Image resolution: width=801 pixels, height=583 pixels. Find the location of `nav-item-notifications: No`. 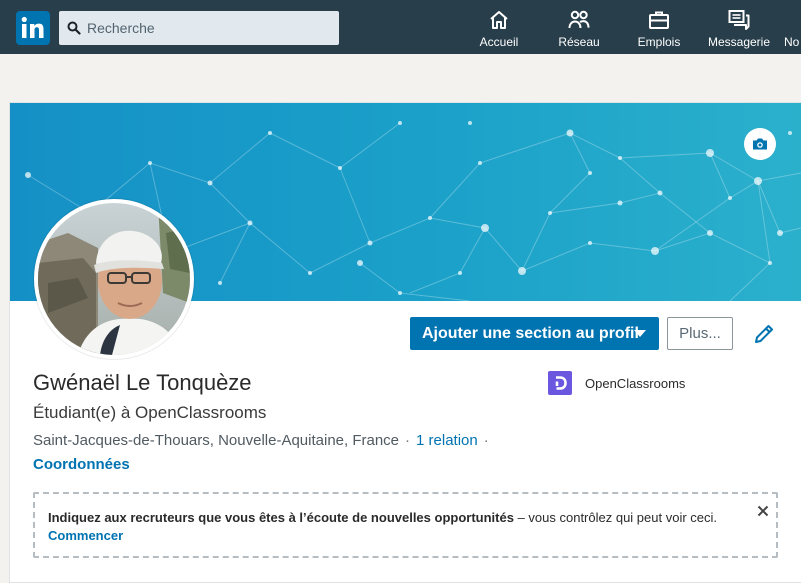

nav-item-notifications: No is located at coordinates (792, 27).